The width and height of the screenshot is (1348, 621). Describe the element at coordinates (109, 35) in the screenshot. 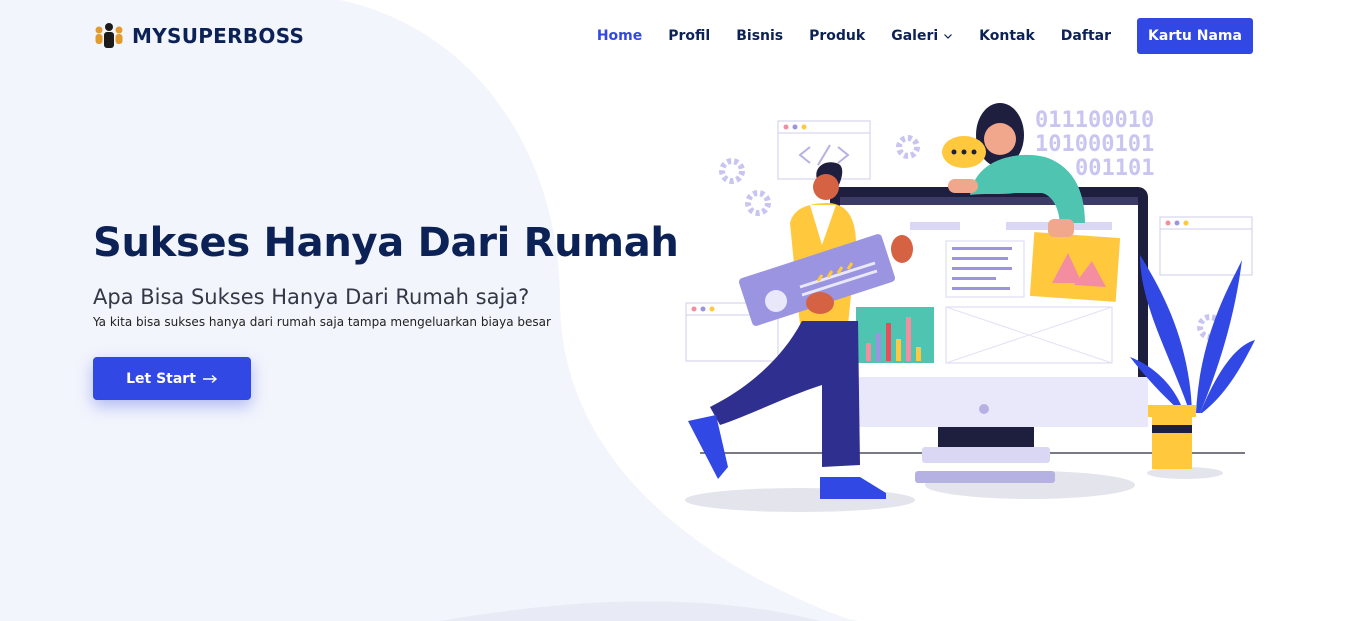

I see `logo-icon` at that location.